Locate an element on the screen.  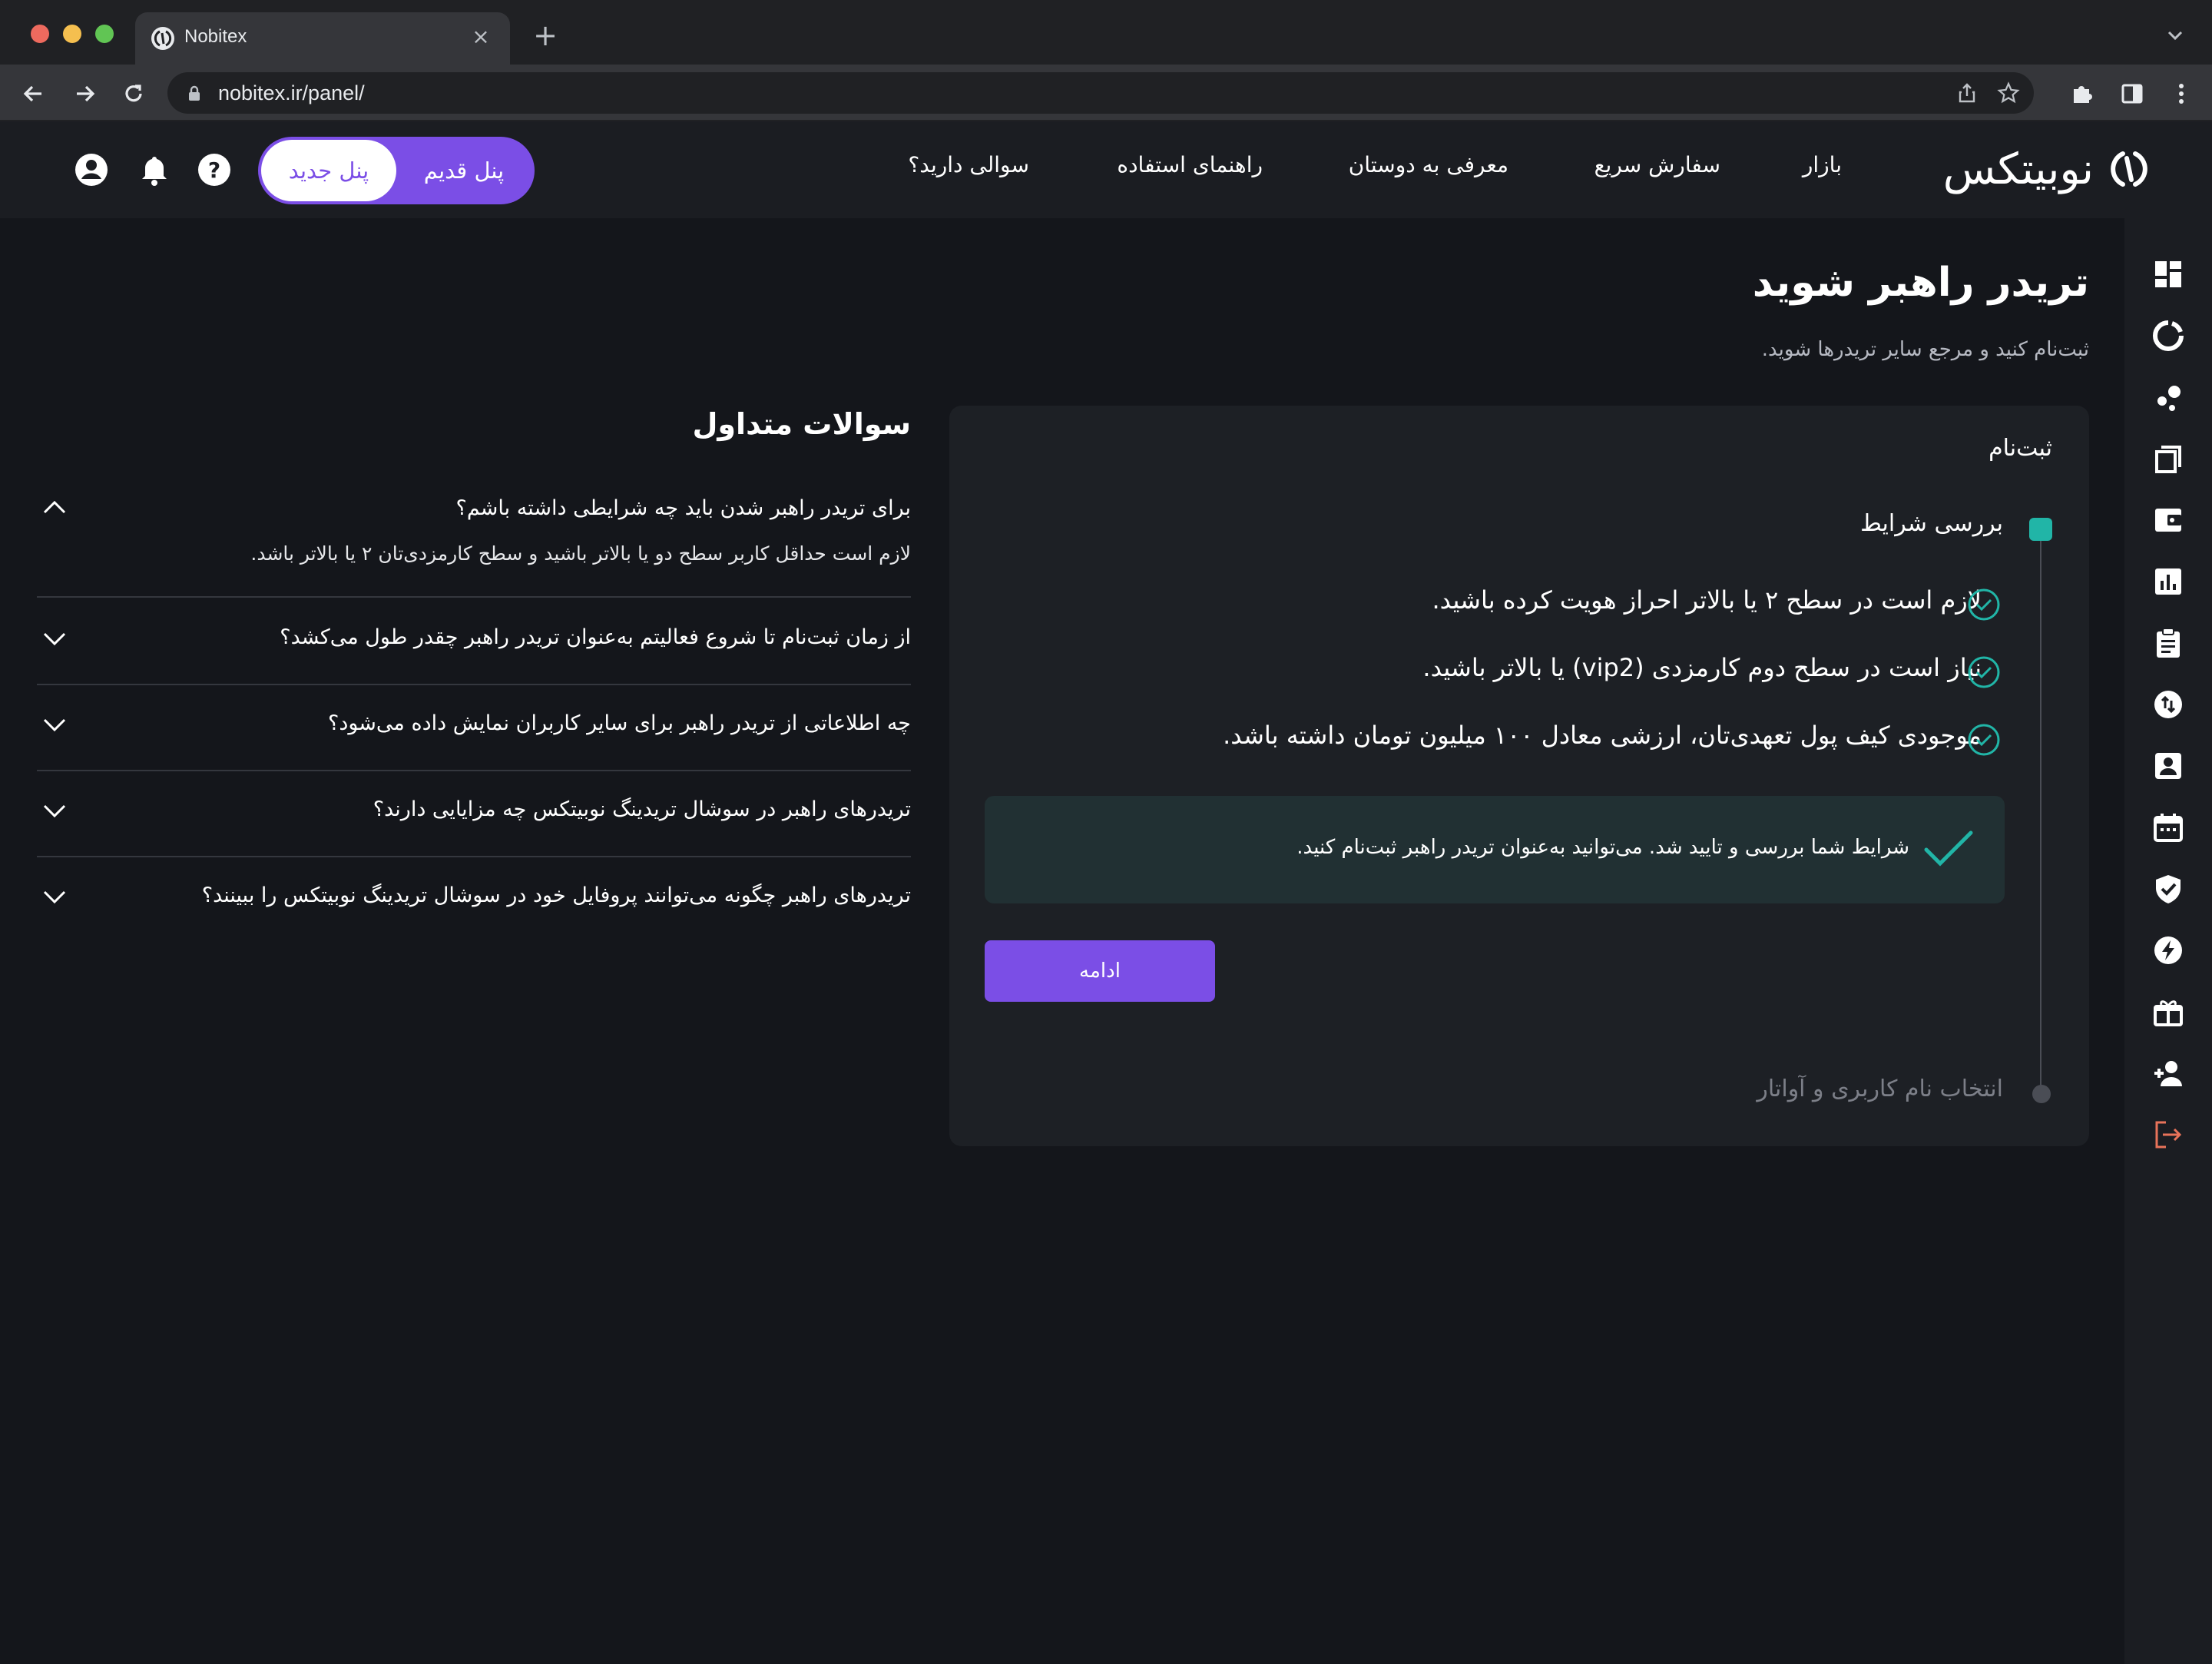
market-icon is located at coordinates (2168, 336).